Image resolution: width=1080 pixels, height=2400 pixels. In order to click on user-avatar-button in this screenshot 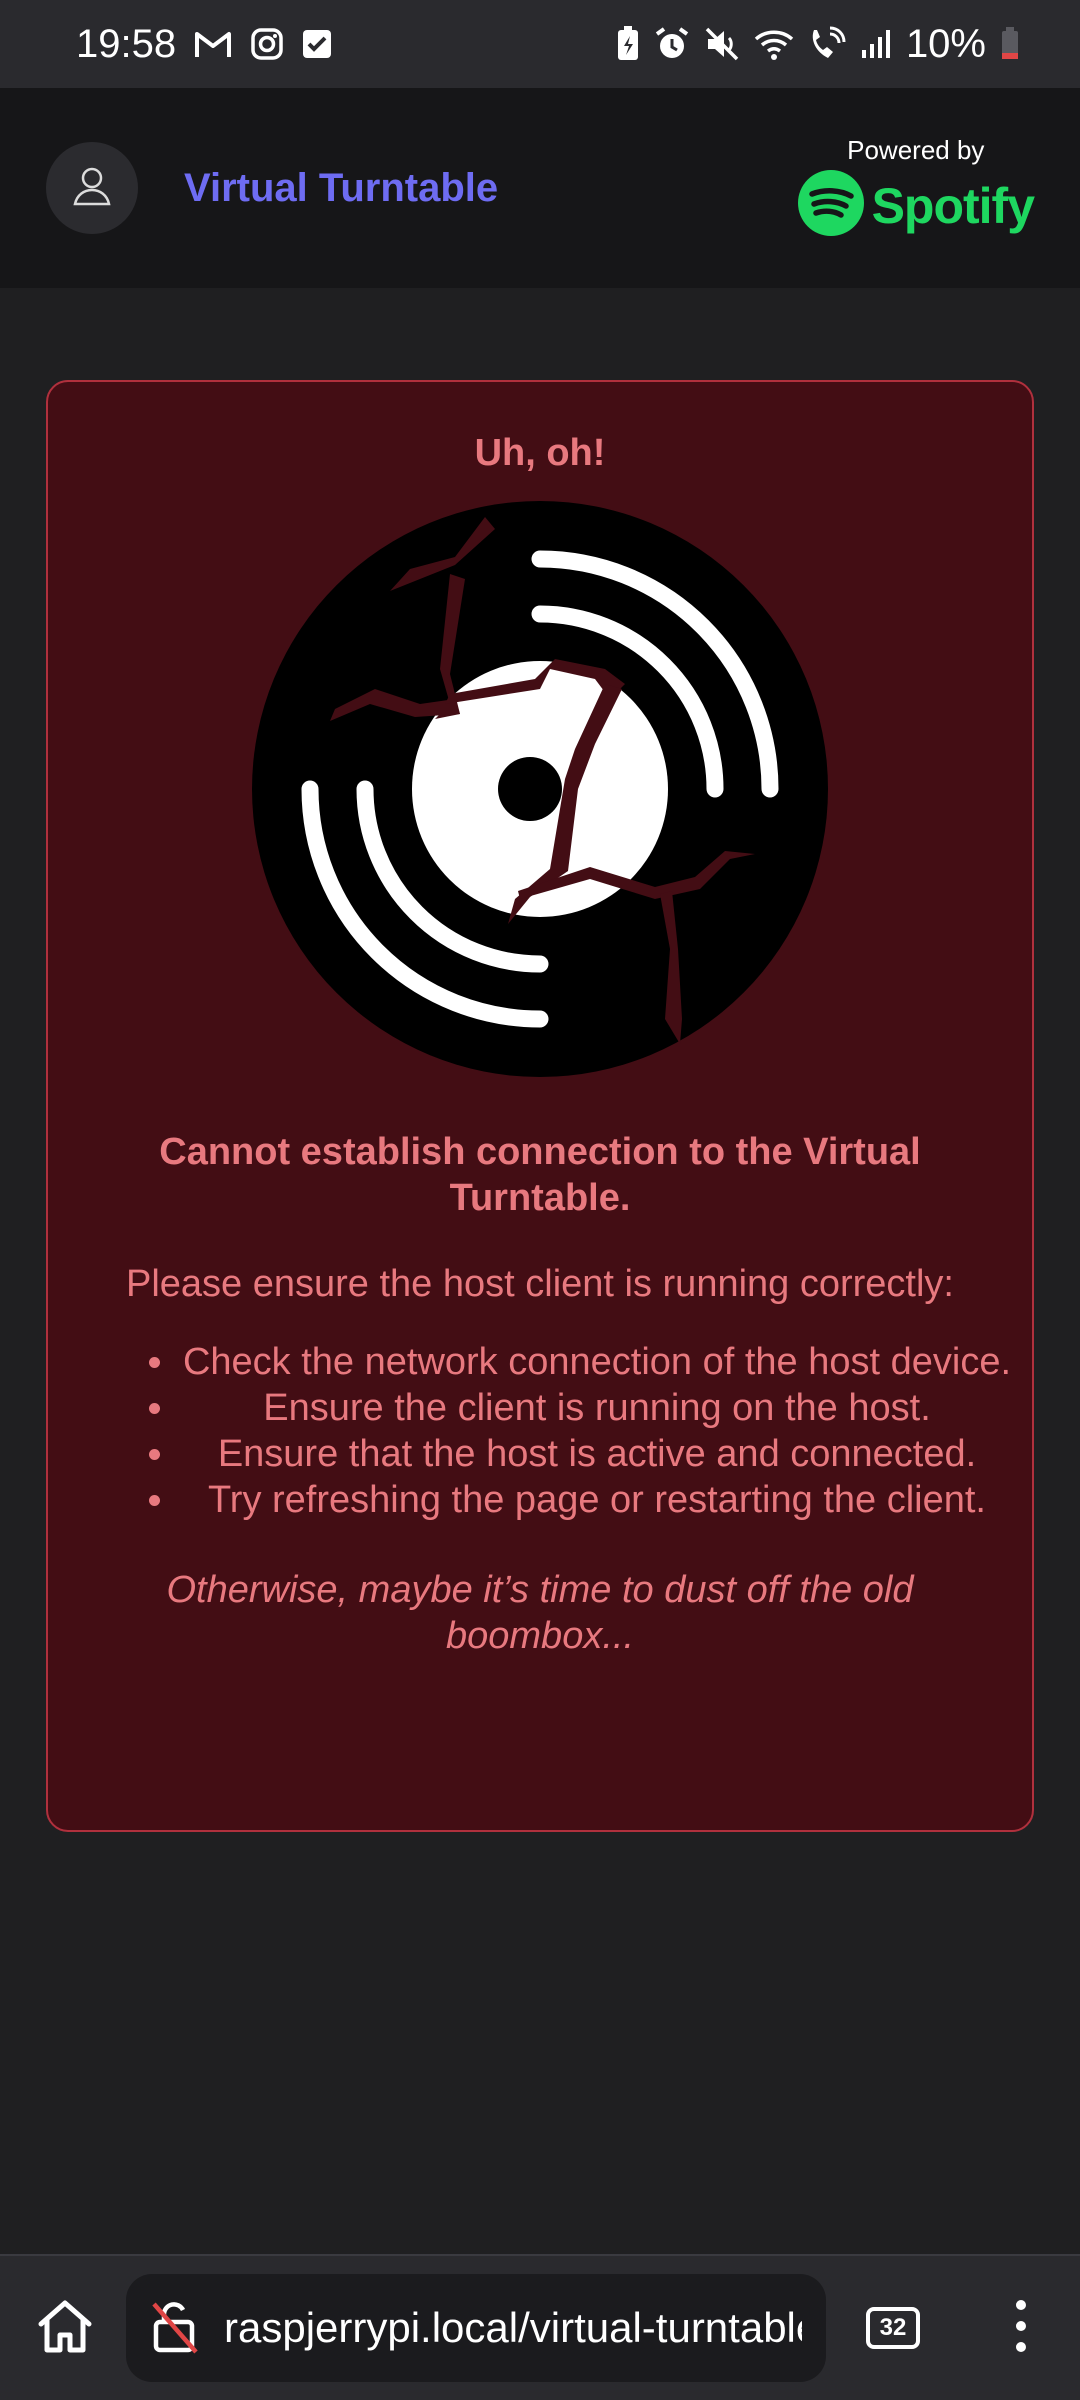, I will do `click(92, 188)`.